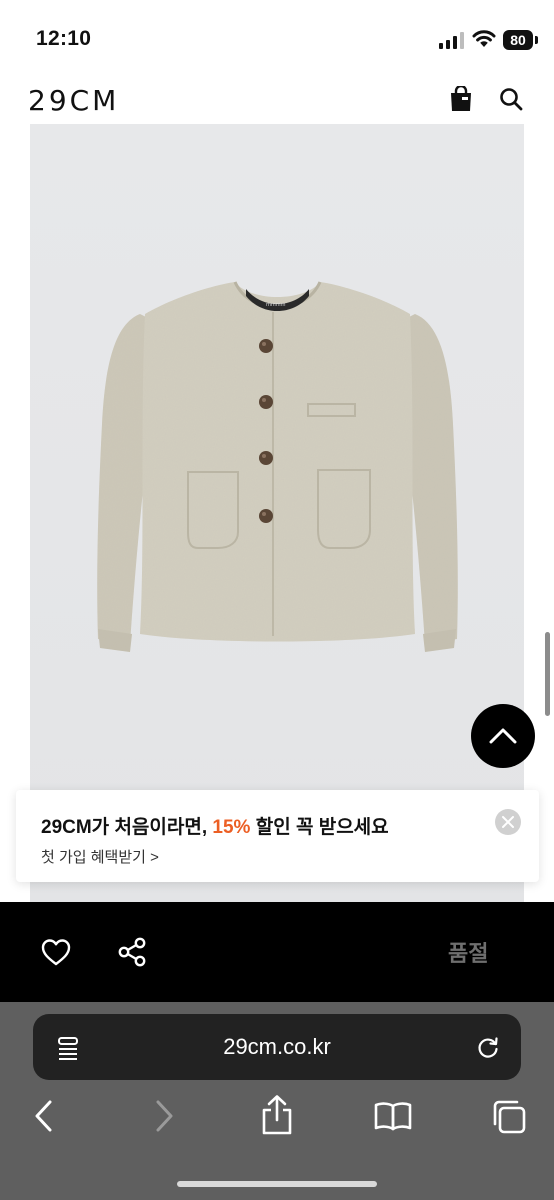 This screenshot has width=554, height=1200. What do you see at coordinates (451, 40) in the screenshot?
I see `signal-icon` at bounding box center [451, 40].